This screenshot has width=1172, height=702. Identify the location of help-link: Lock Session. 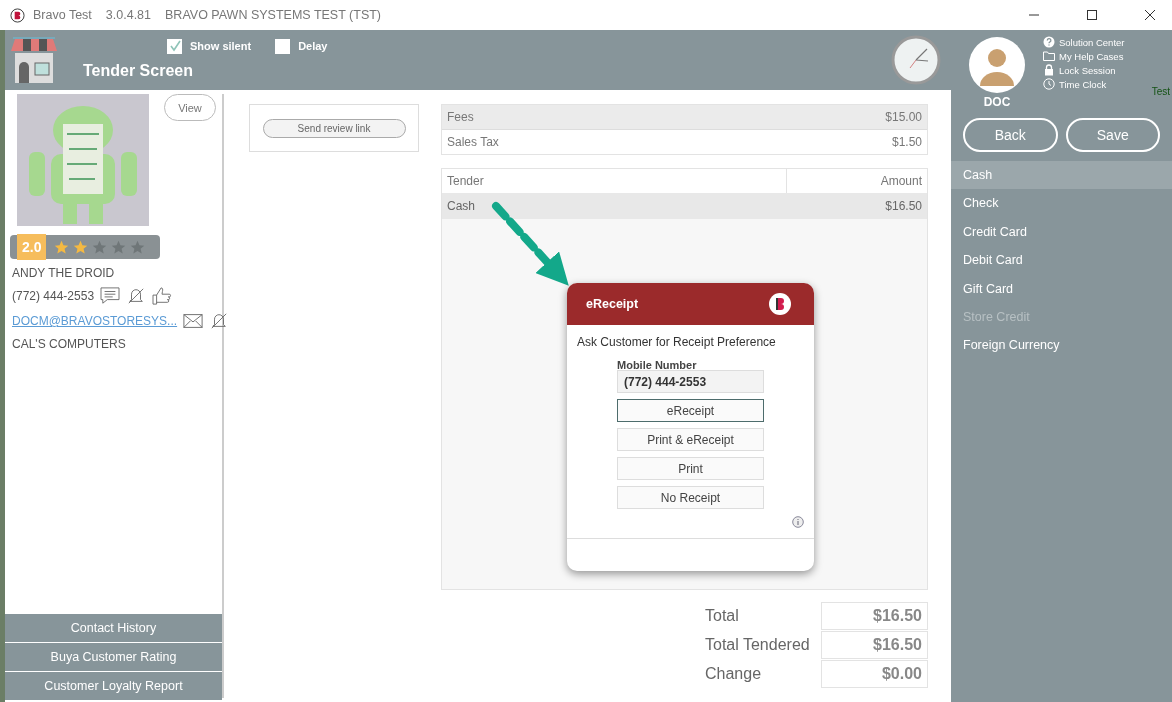
(1087, 70).